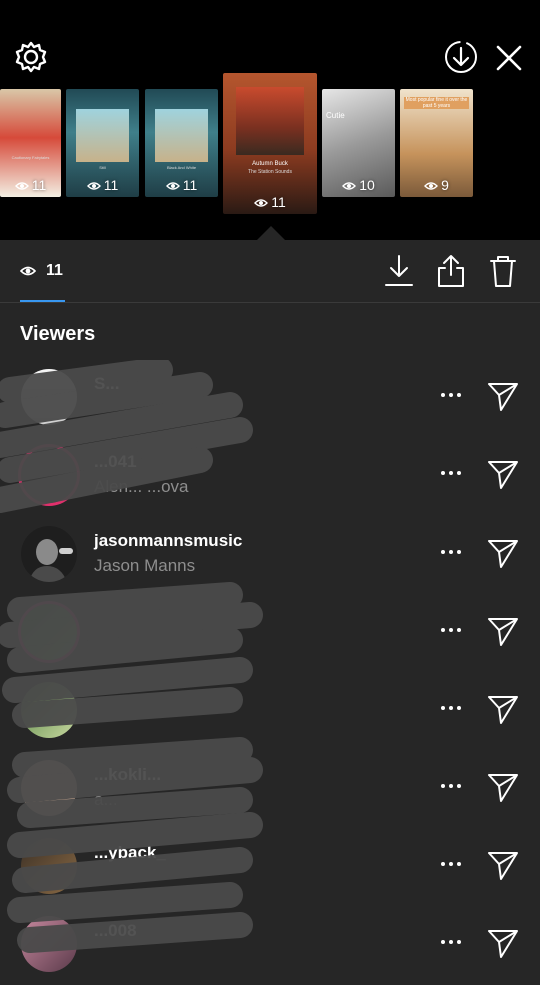 This screenshot has width=540, height=985. I want to click on story-view-count: 10, so click(358, 185).